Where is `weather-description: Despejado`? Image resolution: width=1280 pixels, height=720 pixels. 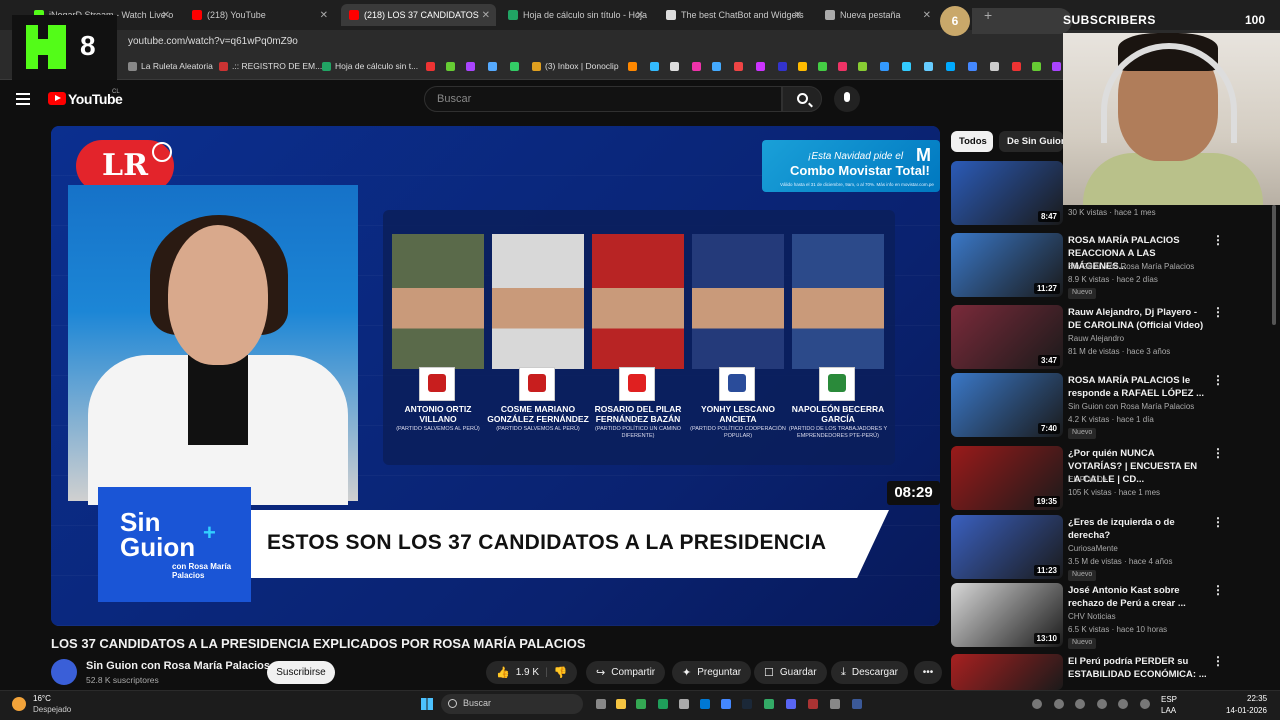 weather-description: Despejado is located at coordinates (52, 709).